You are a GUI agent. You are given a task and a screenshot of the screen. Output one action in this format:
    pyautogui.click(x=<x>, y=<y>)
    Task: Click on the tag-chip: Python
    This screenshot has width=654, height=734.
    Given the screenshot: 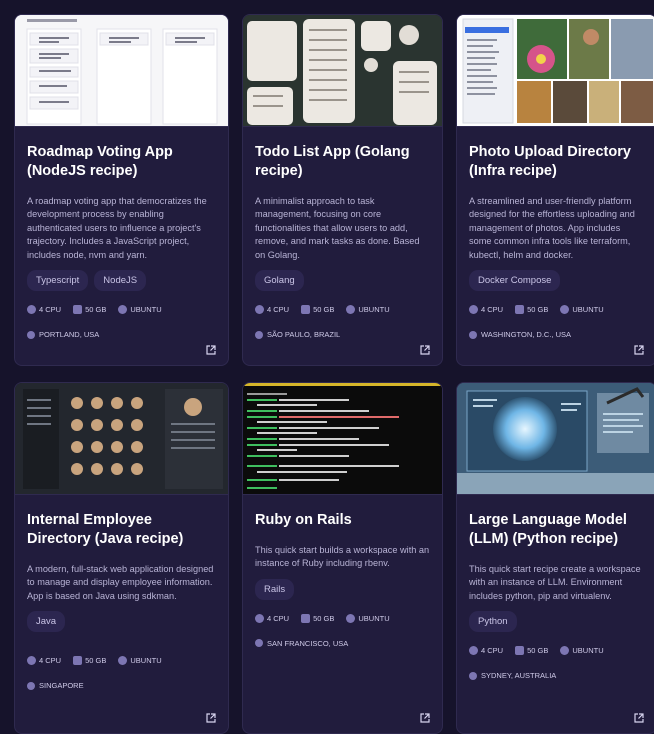 What is the action you would take?
    pyautogui.click(x=493, y=622)
    